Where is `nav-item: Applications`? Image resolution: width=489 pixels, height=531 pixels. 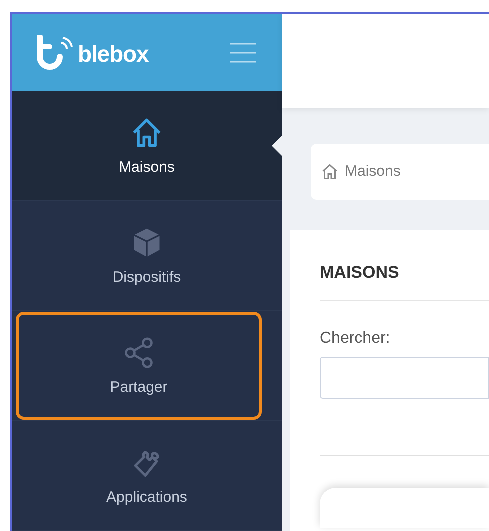 nav-item: Applications is located at coordinates (147, 475).